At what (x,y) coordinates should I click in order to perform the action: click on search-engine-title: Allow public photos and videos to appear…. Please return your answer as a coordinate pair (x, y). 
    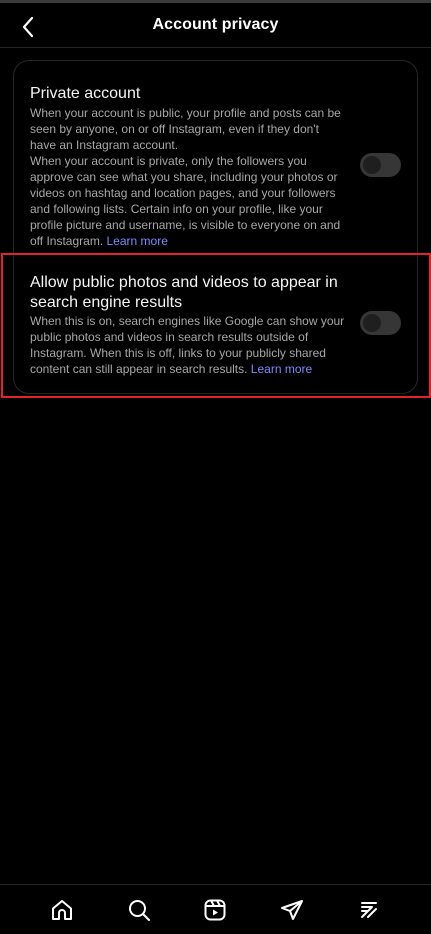
    Looking at the image, I should click on (184, 292).